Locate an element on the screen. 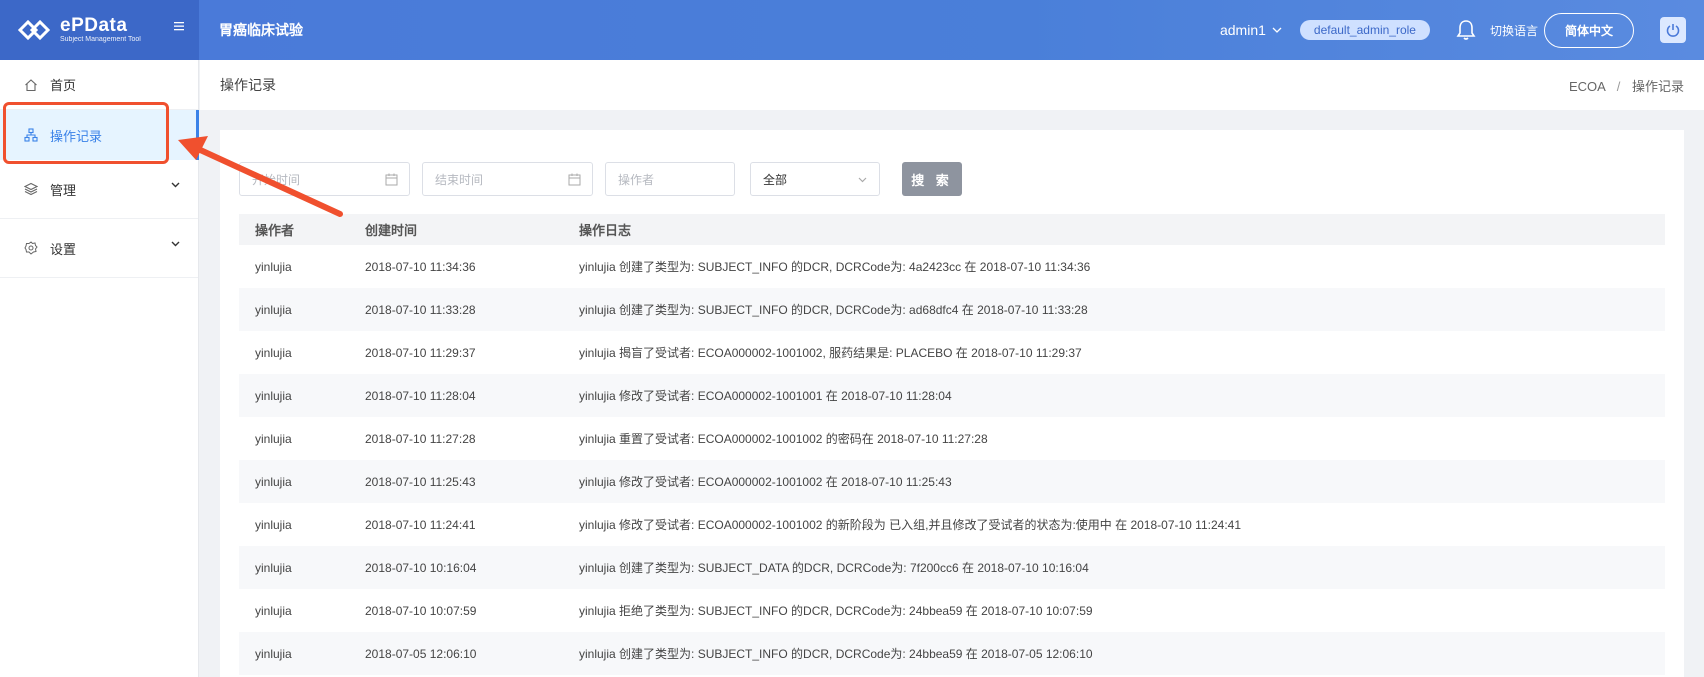 The height and width of the screenshot is (677, 1704). column-header-operator: 操作者 is located at coordinates (275, 230).